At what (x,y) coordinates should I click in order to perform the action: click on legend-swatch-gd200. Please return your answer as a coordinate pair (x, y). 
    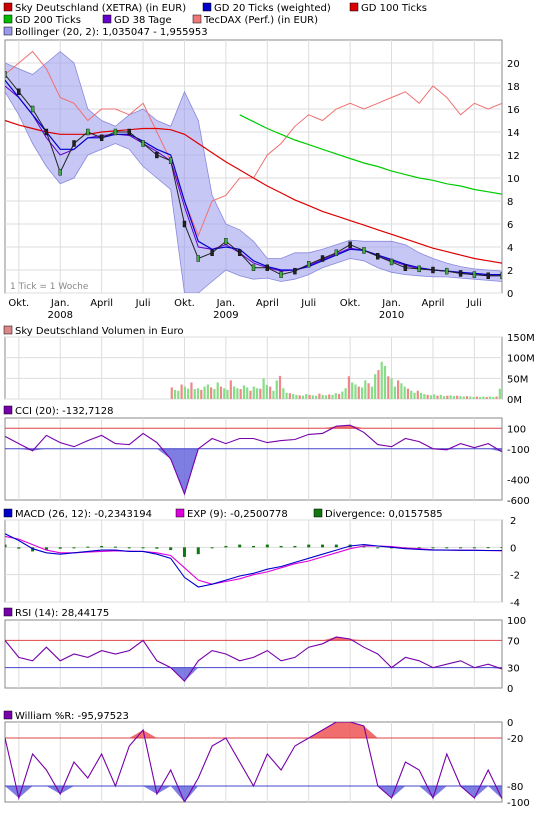
    Looking at the image, I should click on (8, 19).